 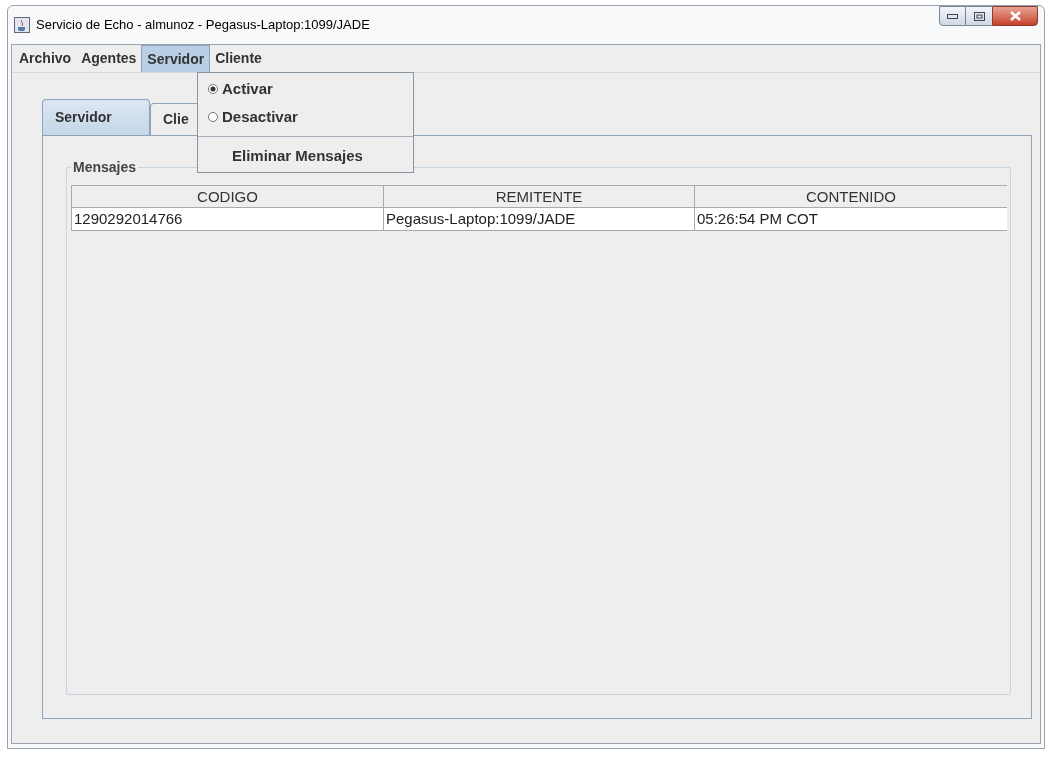 What do you see at coordinates (227, 219) in the screenshot?
I see `table-cell: 1290292014766` at bounding box center [227, 219].